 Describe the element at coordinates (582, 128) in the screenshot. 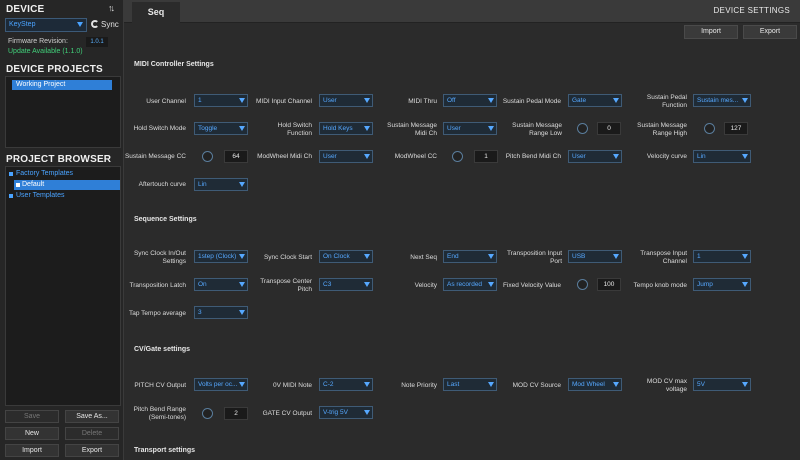

I see `sustain-range-low-knob` at that location.